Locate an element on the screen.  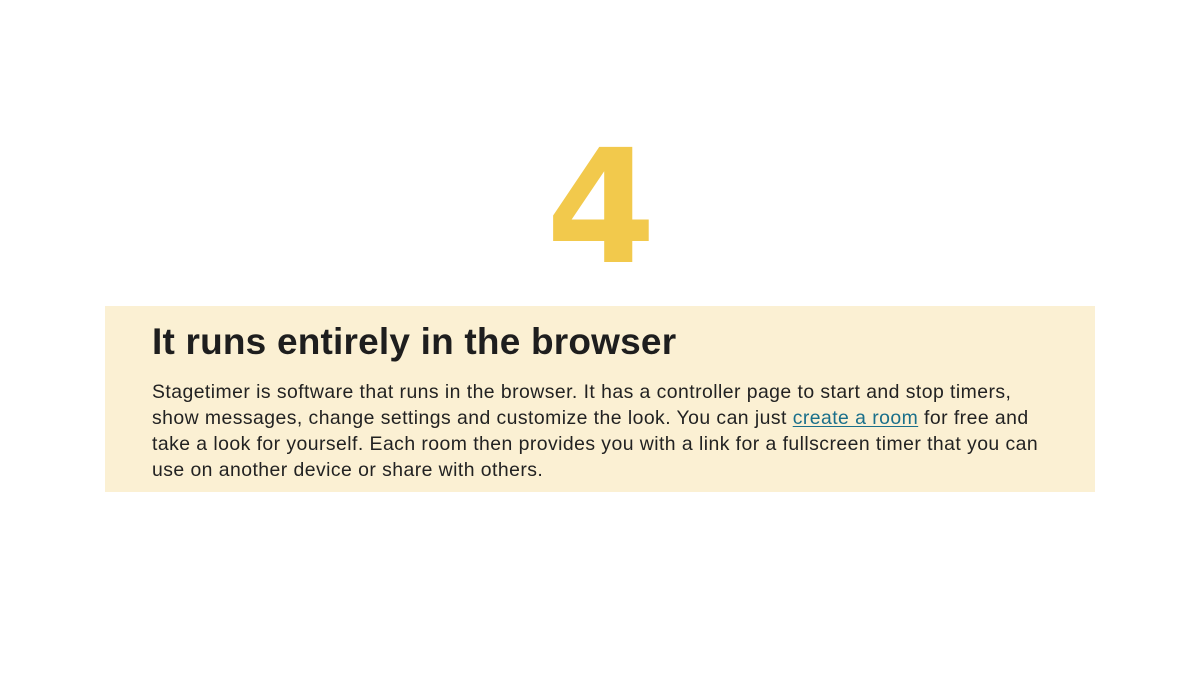
create-room-link: create a room is located at coordinates (855, 418).